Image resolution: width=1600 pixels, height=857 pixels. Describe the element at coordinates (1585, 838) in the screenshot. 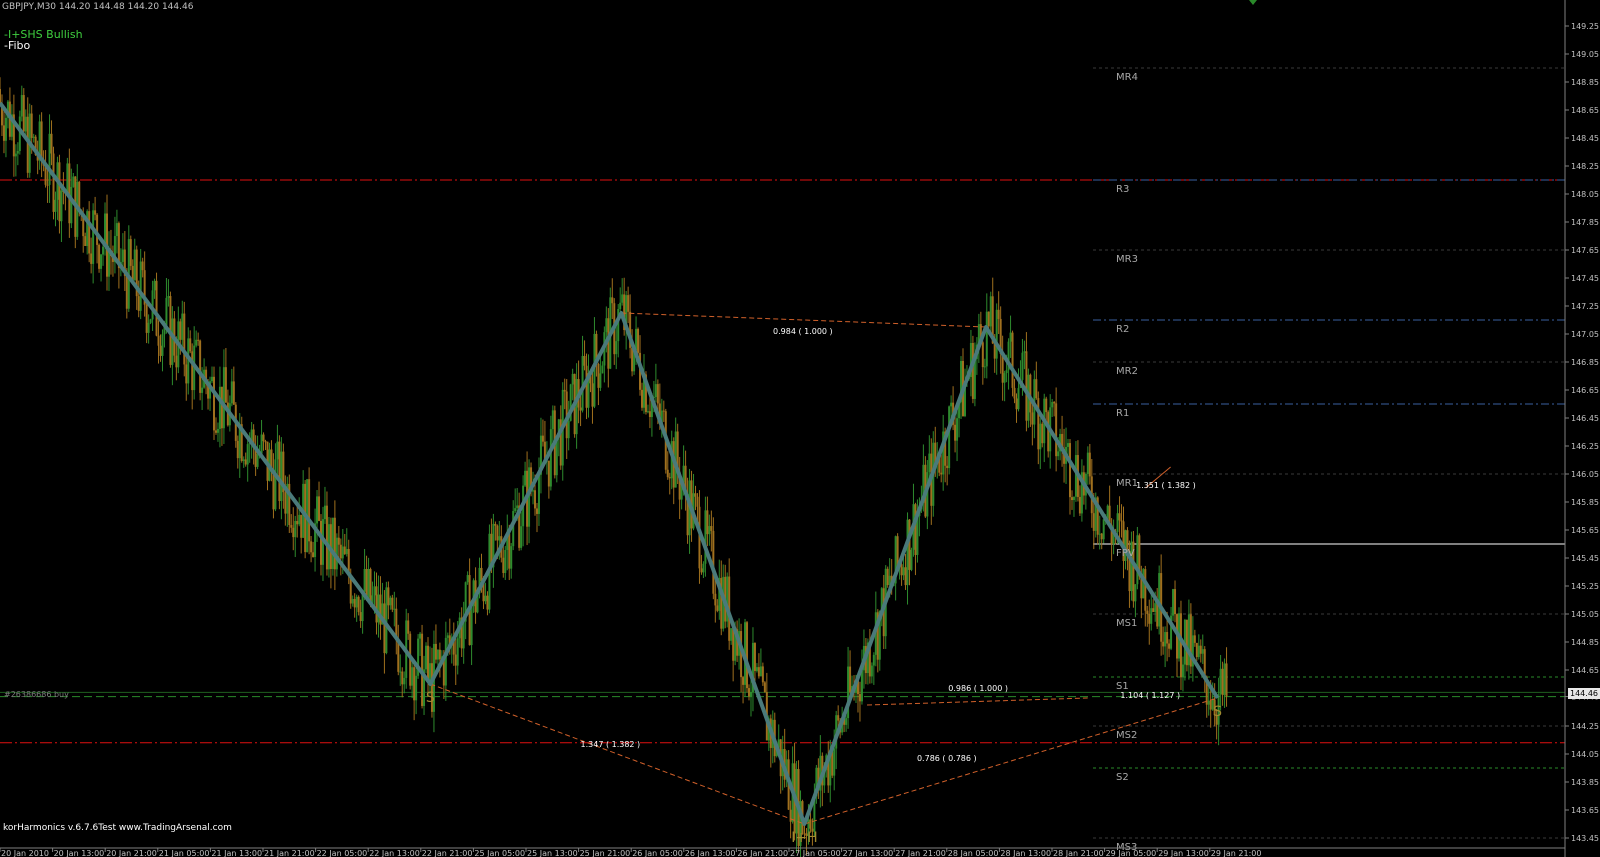

I see `y-tick-label: 143.45` at that location.